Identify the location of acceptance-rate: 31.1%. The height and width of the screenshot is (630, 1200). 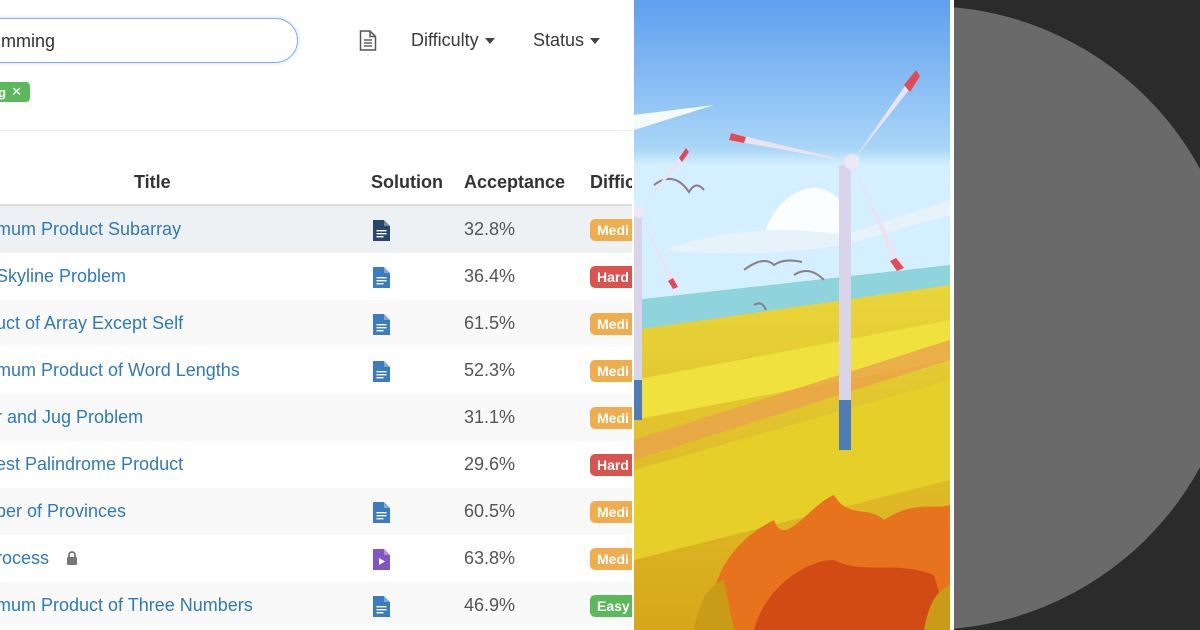
(490, 417).